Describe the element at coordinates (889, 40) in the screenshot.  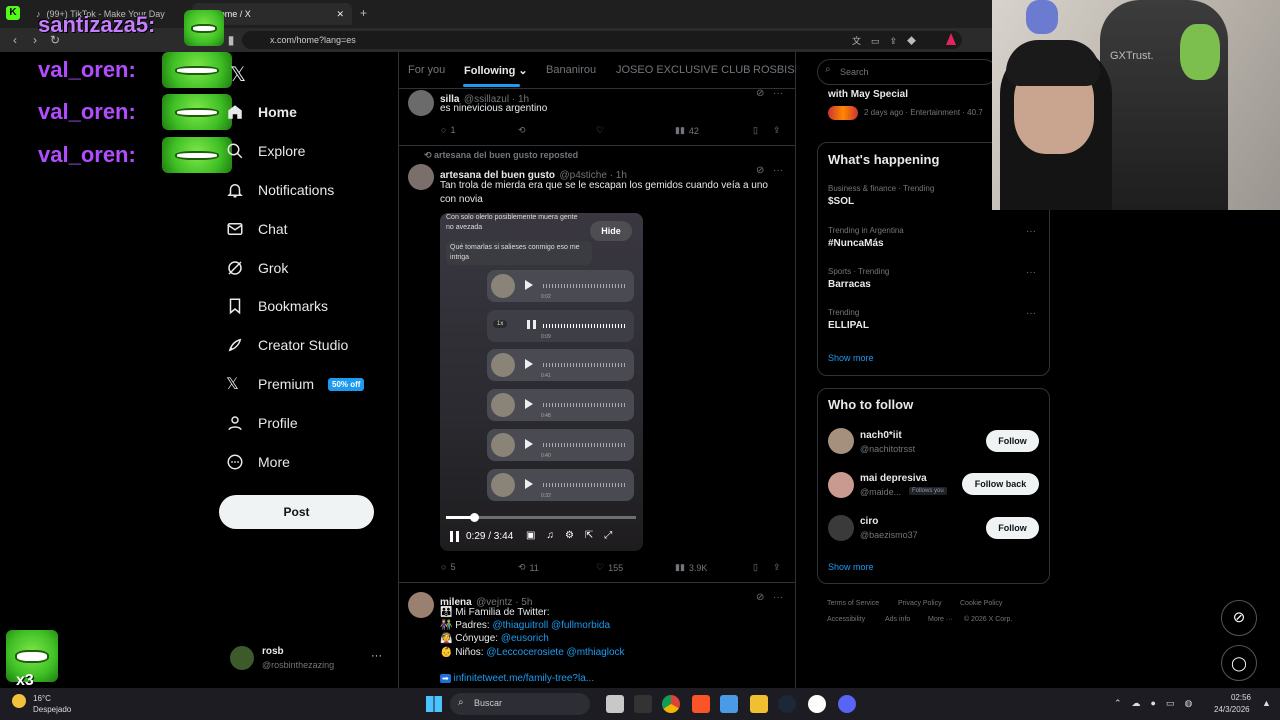
I see `browser-toolbar-icons: 文▭⇪◆` at that location.